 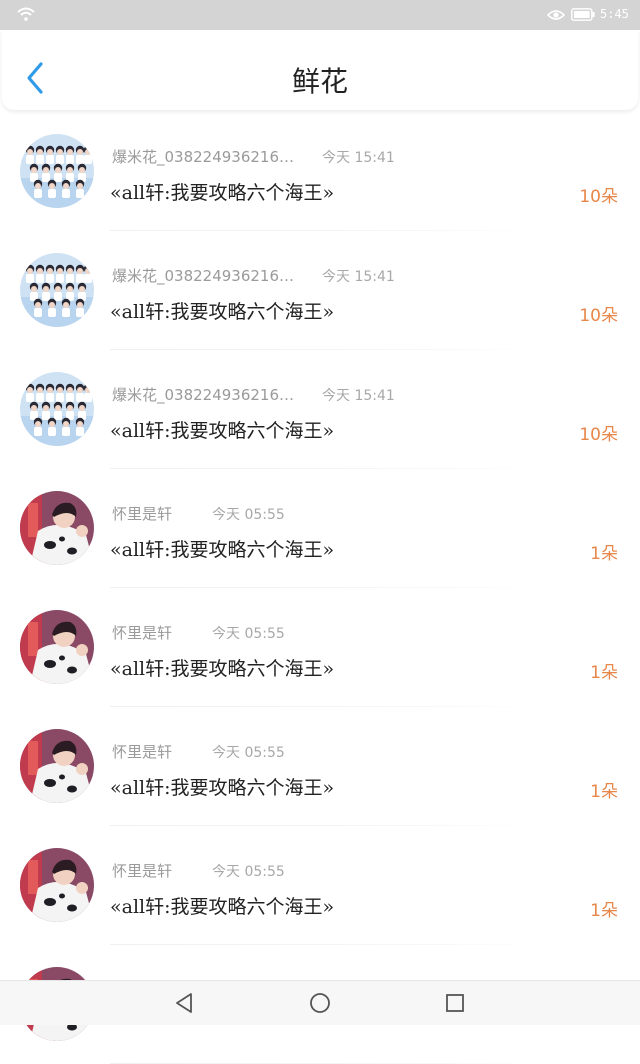 I want to click on recents-square-icon, so click(x=455, y=1003).